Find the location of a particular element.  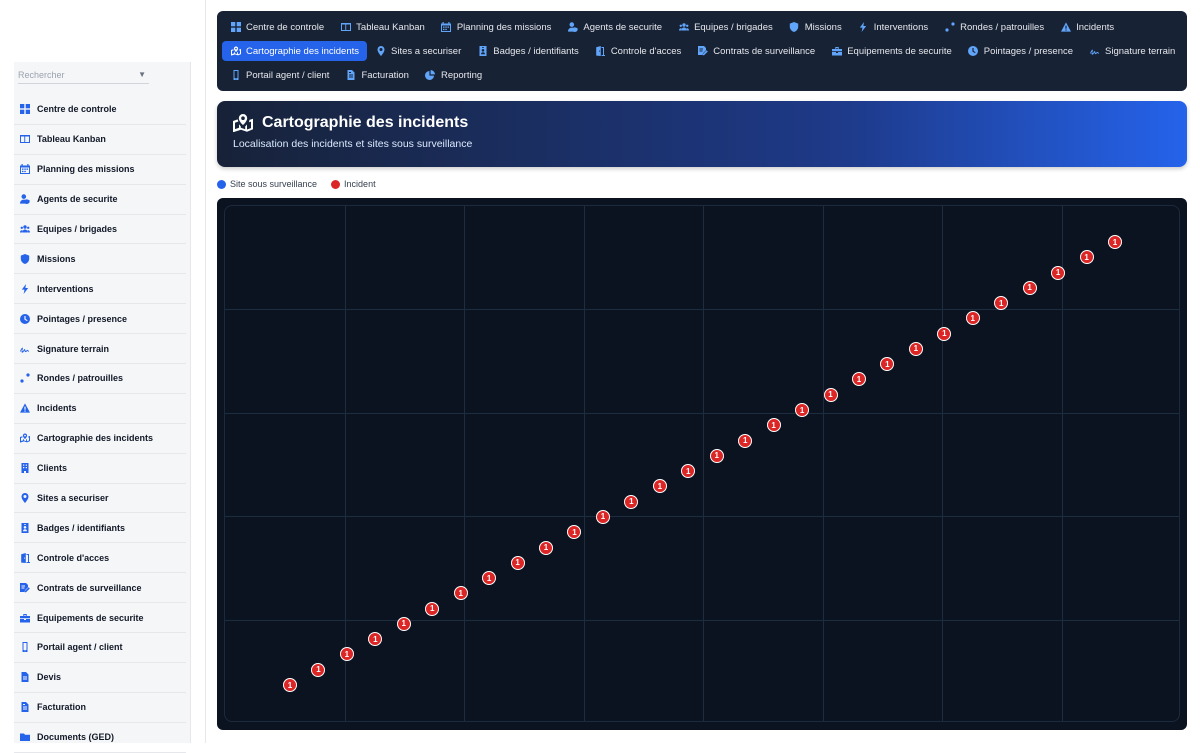

sidebar-item-facturation: Facturation is located at coordinates (100, 708).